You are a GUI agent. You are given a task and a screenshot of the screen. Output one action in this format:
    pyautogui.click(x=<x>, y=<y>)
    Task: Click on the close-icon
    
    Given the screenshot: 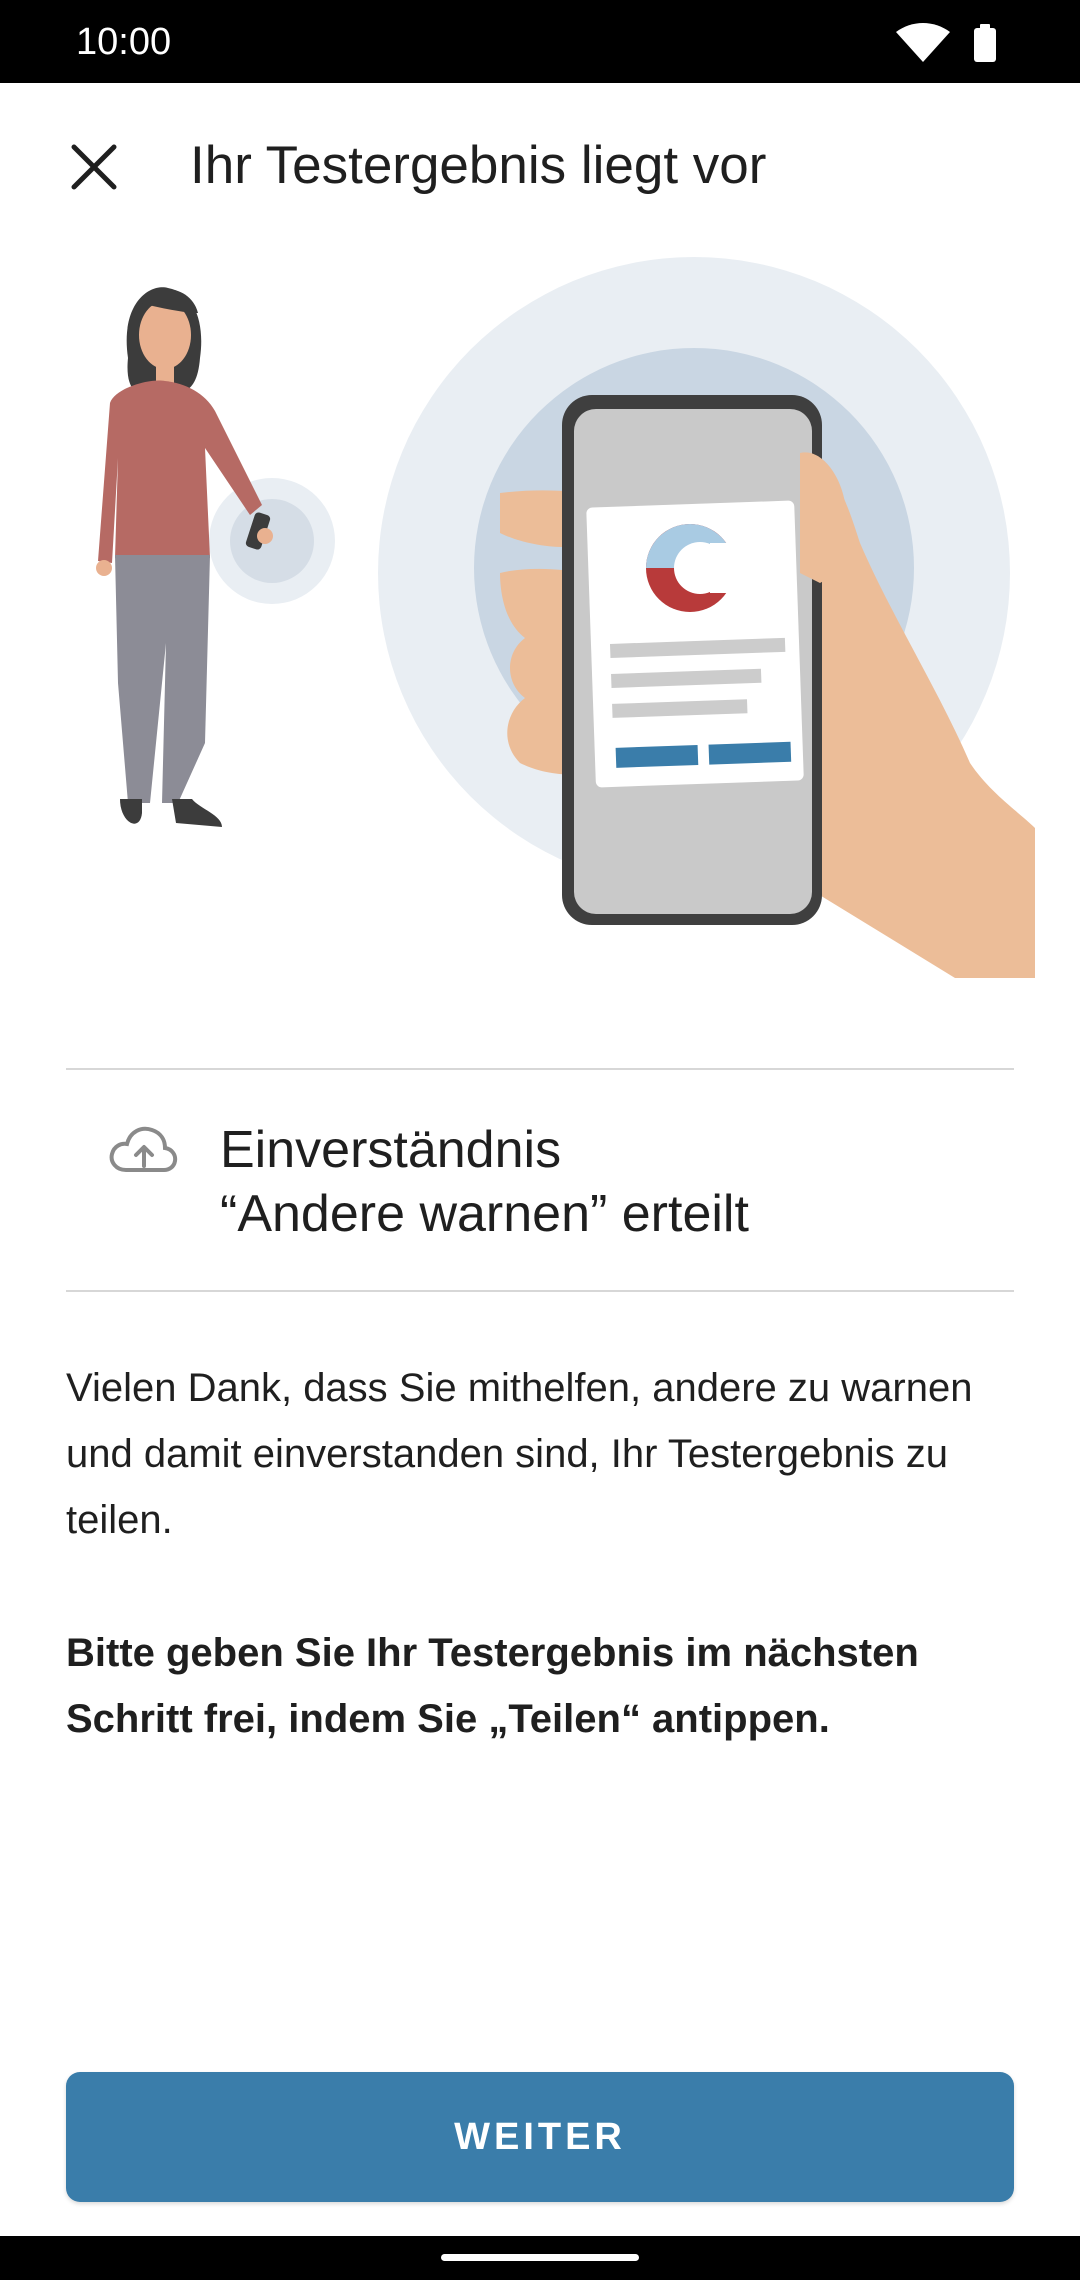 What is the action you would take?
    pyautogui.click(x=94, y=167)
    